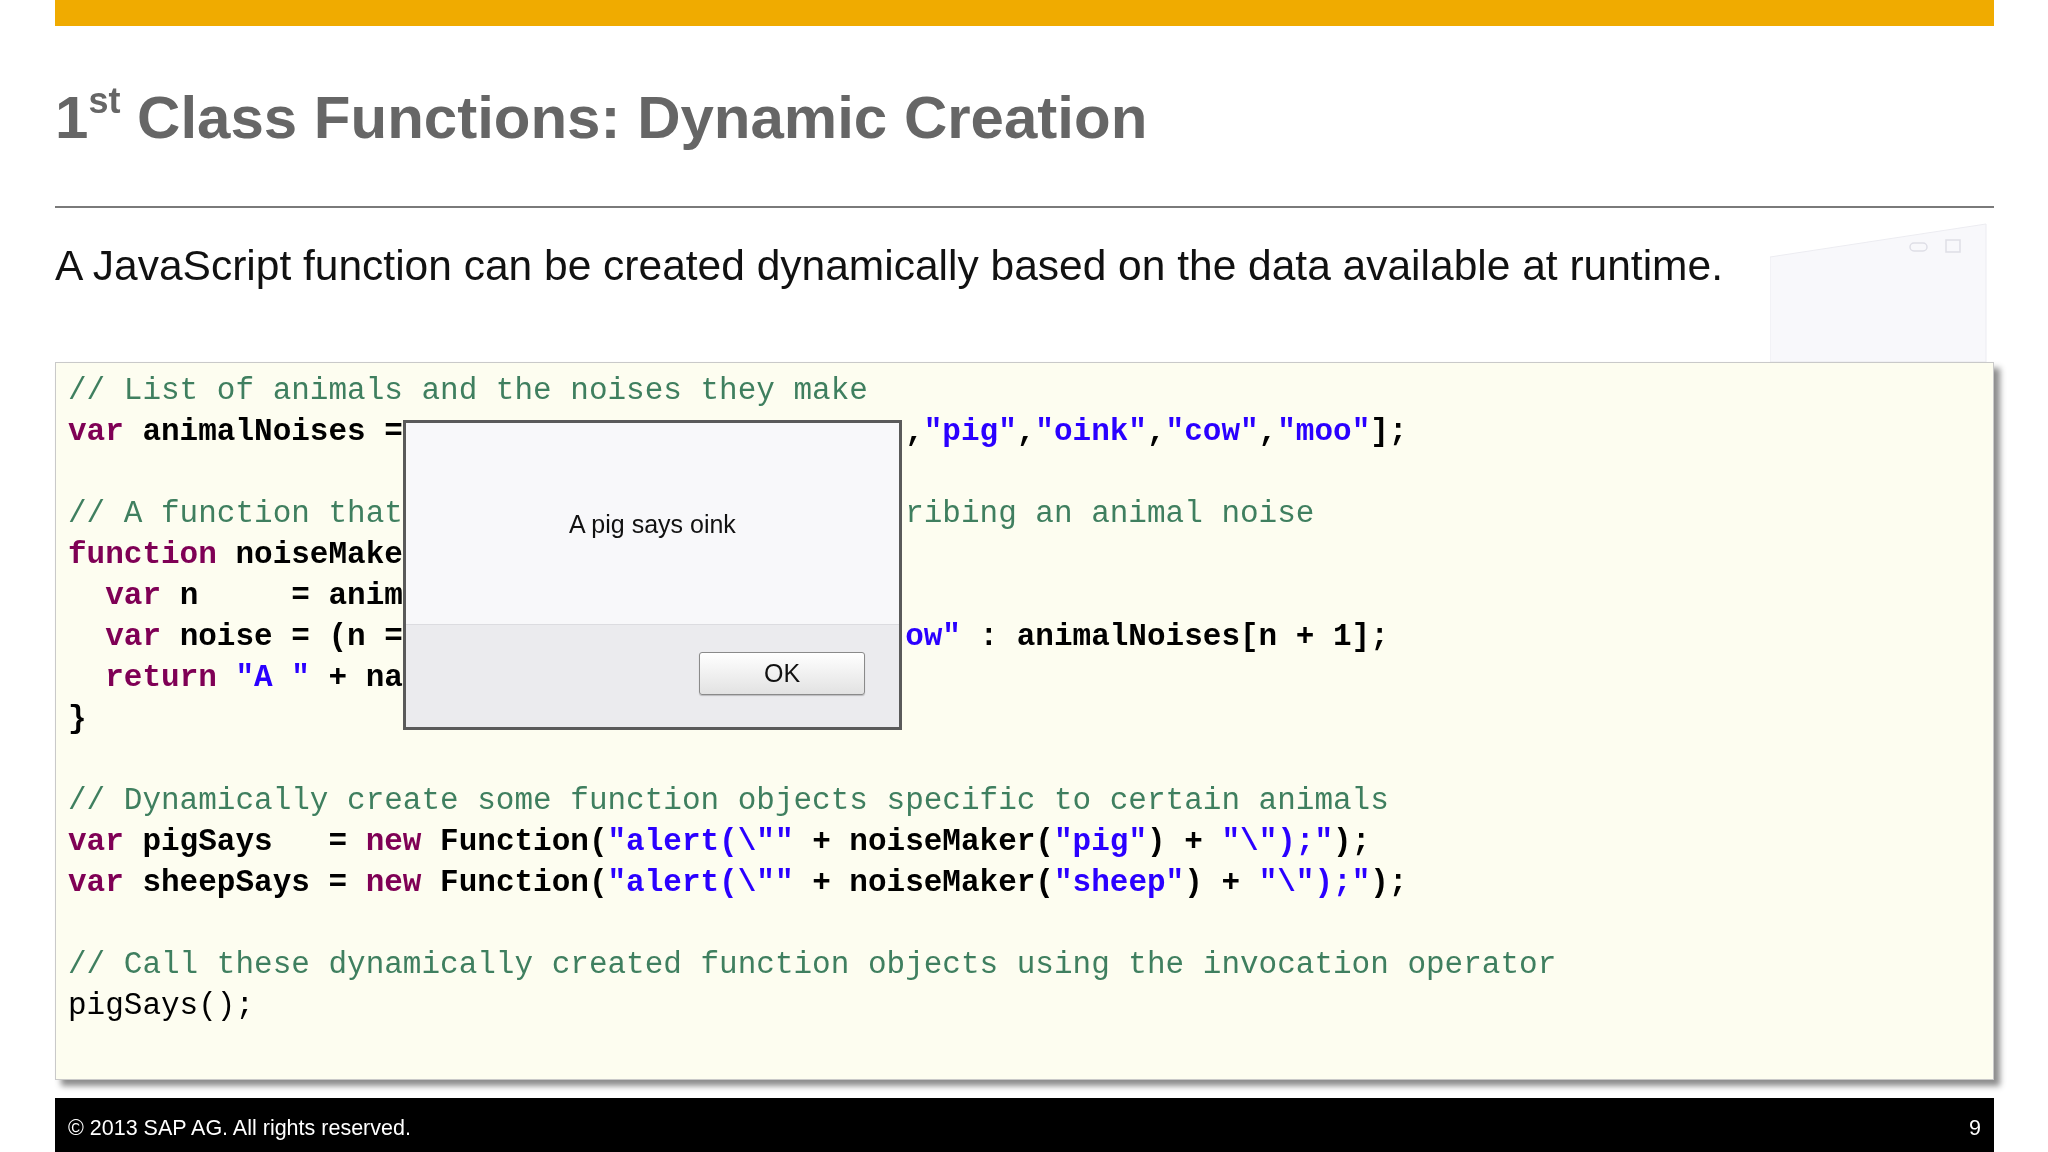  Describe the element at coordinates (1157, 432) in the screenshot. I see `code-line-fragment: ,"pig","oink","cow","moo"];` at that location.